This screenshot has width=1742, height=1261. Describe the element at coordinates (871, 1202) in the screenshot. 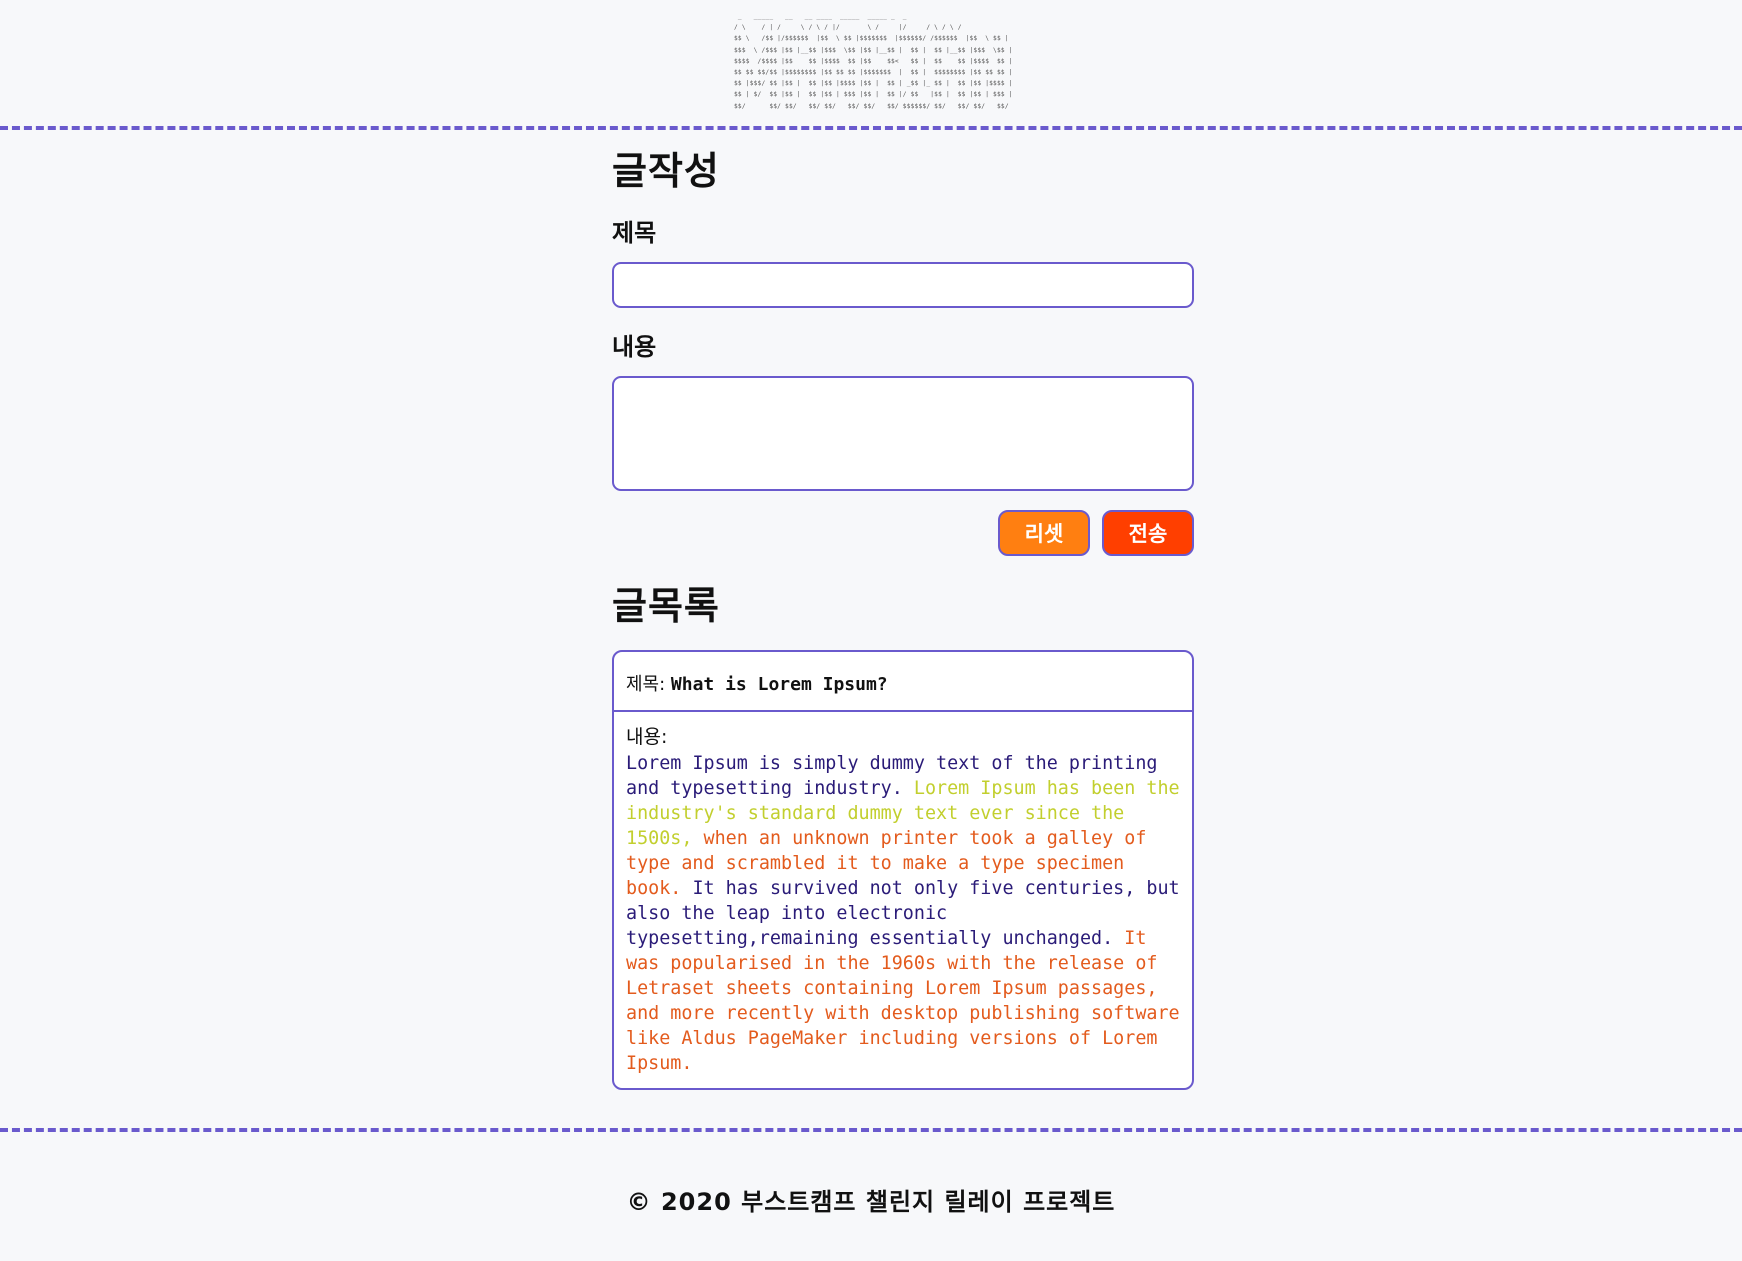

I see `footer-copyright: © 2020 부스트캠프 챌린지 릴레이 프로젝트` at that location.